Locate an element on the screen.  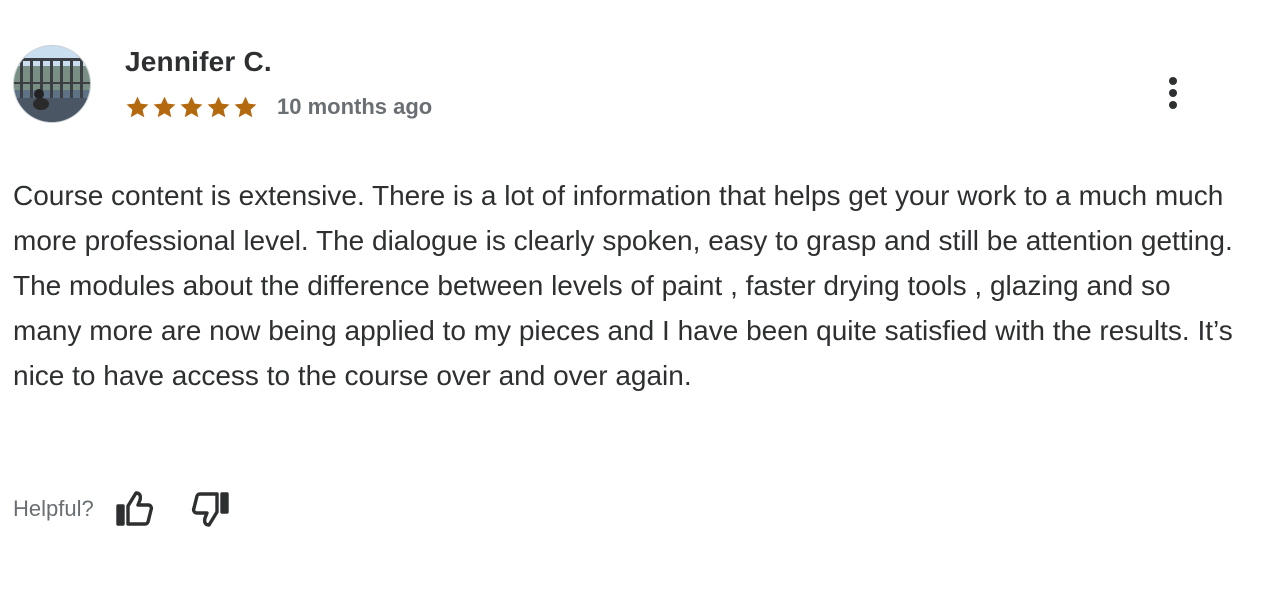
rating-row: 10 months ago is located at coordinates (278, 107).